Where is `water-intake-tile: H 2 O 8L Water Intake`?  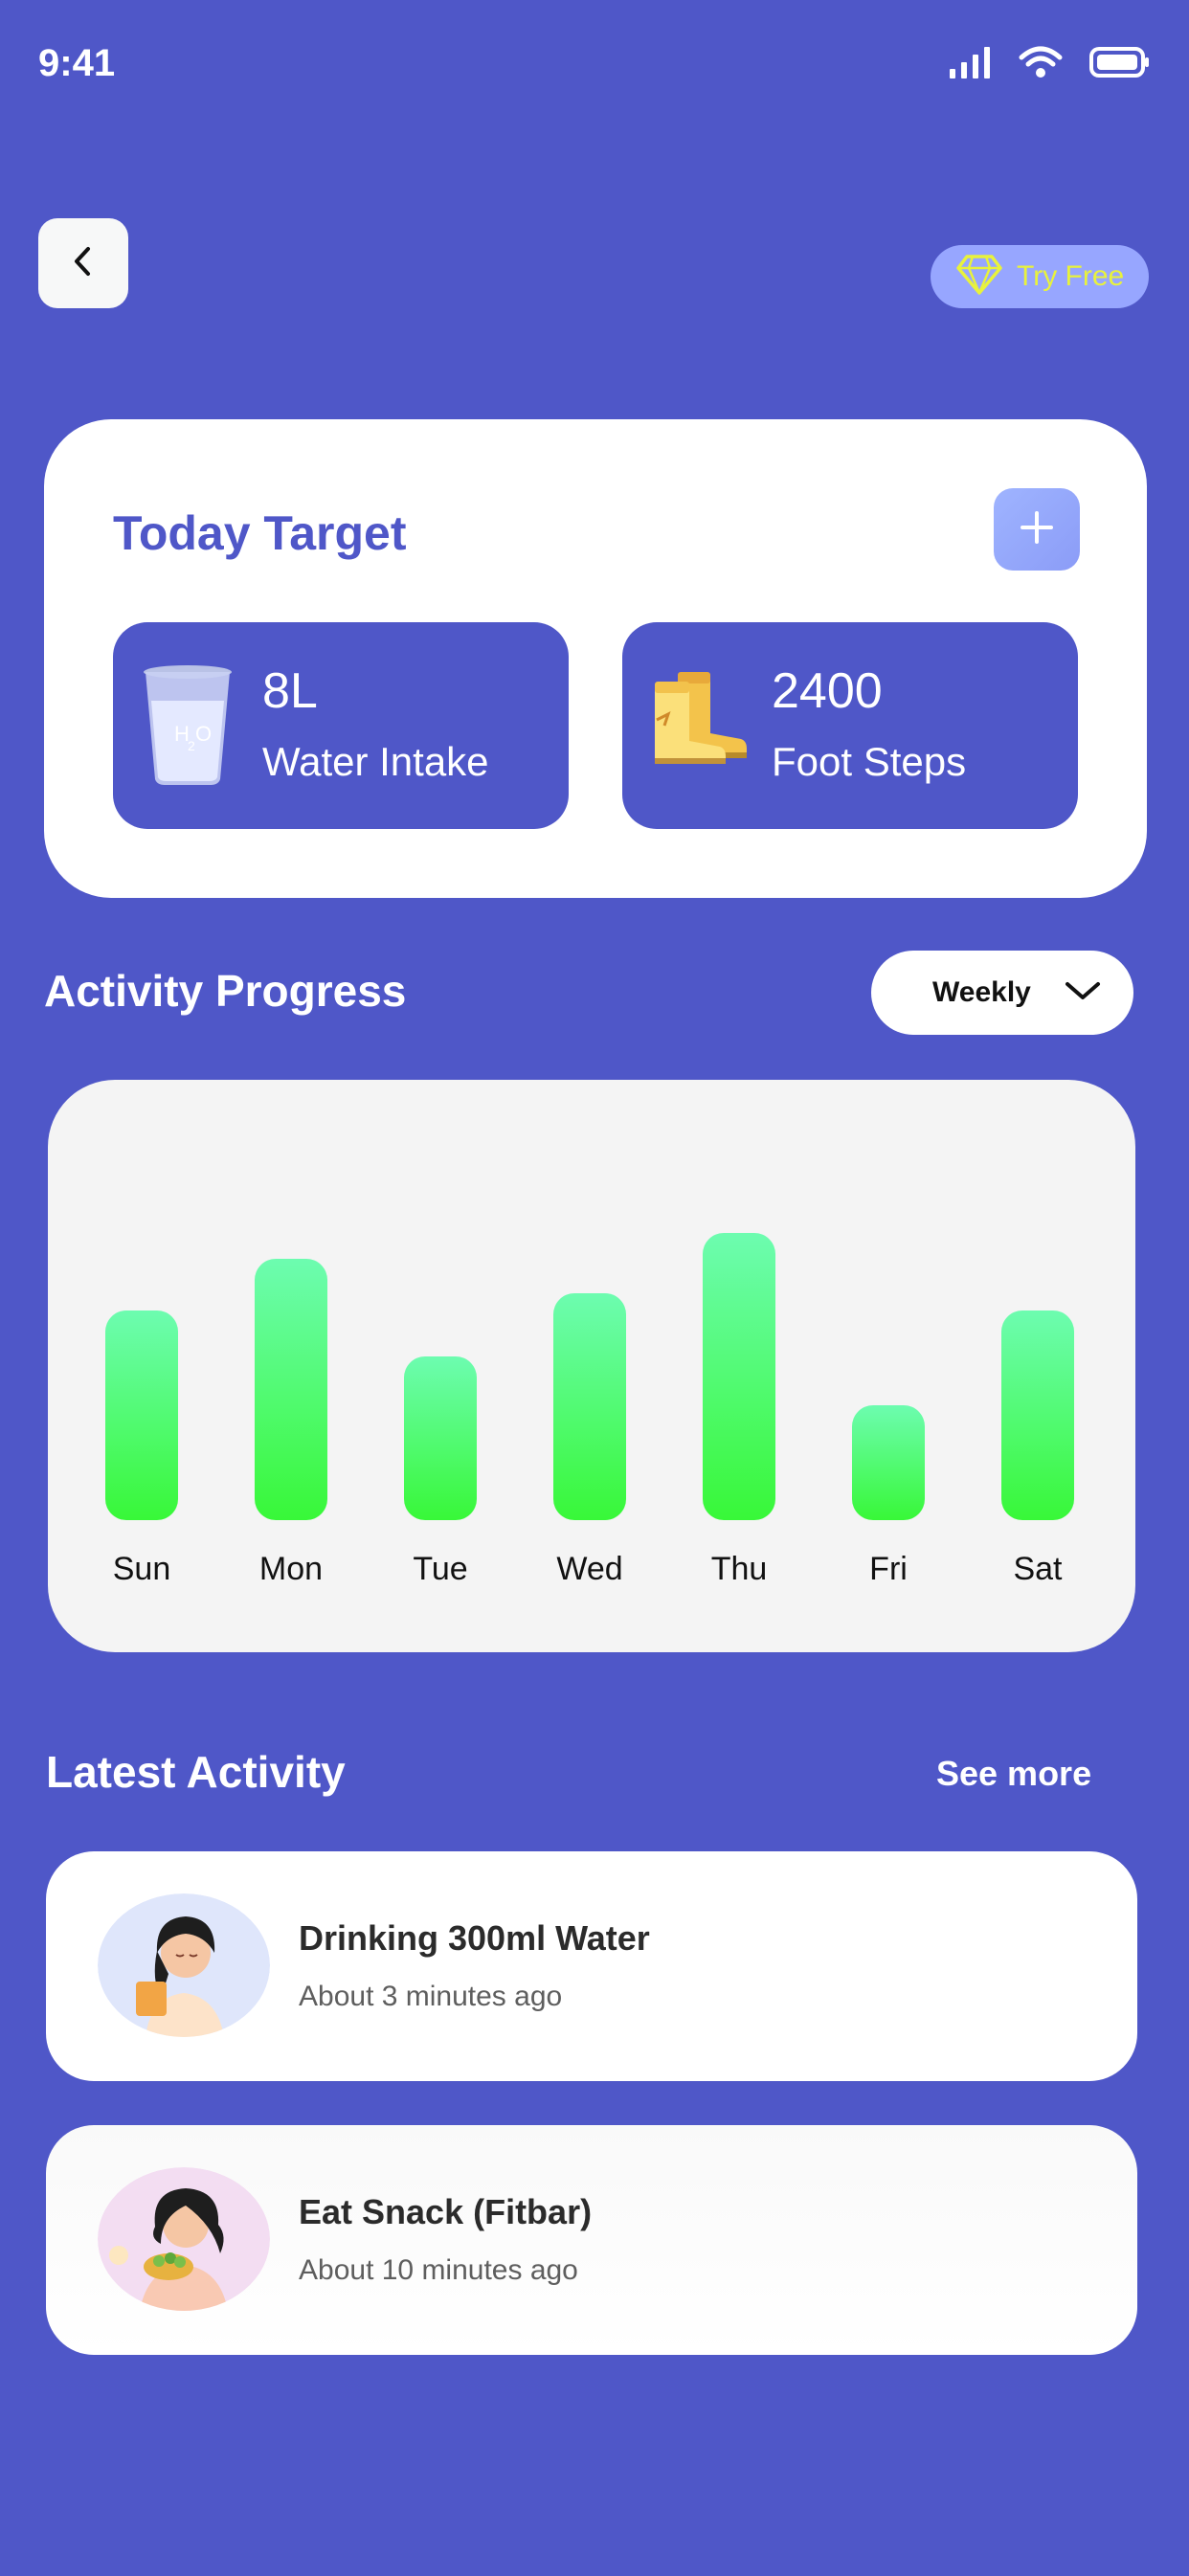
water-intake-tile: H 2 O 8L Water Intake is located at coordinates (341, 726).